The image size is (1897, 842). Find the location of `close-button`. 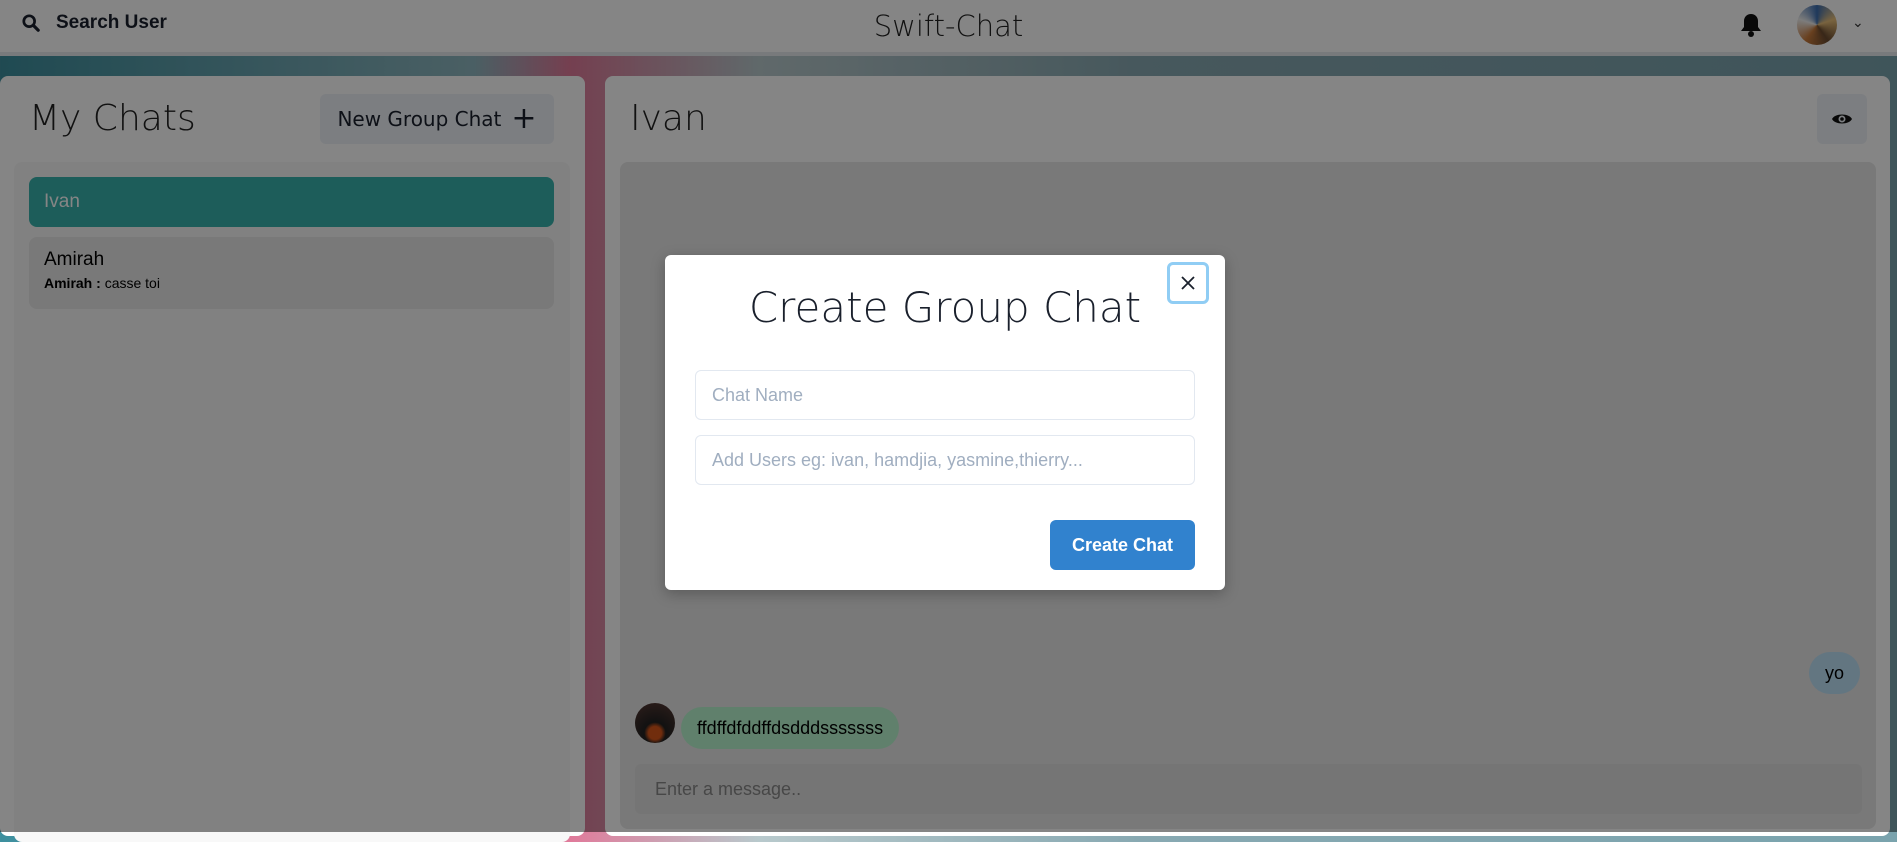

close-button is located at coordinates (1188, 283).